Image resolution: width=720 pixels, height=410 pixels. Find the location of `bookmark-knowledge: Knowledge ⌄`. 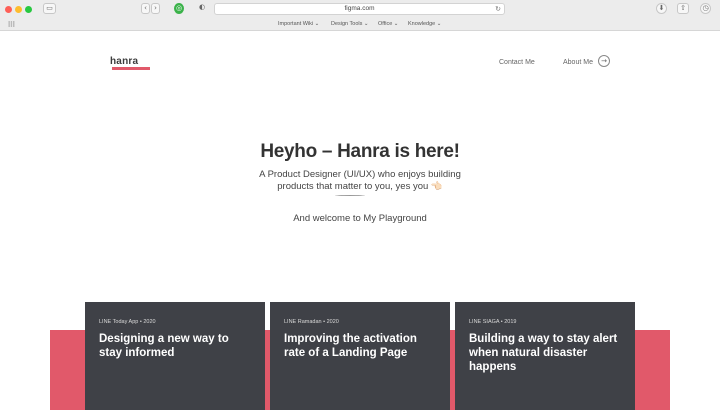

bookmark-knowledge: Knowledge ⌄ is located at coordinates (424, 24).